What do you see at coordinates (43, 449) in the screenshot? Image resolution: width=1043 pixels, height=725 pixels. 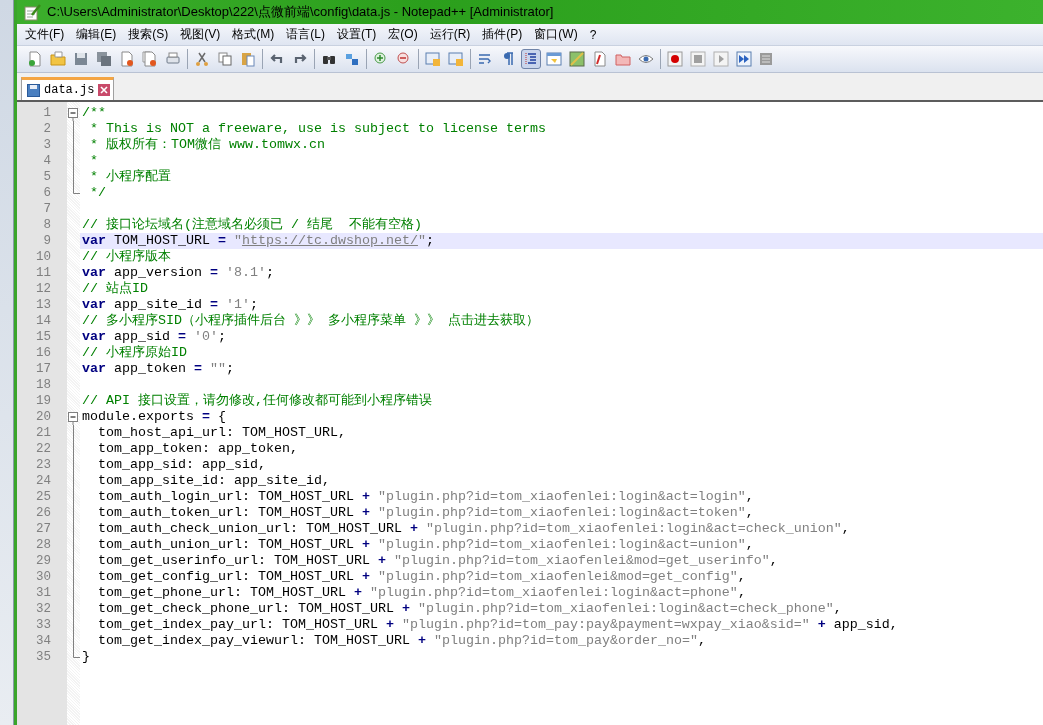 I see `line-number: 22` at bounding box center [43, 449].